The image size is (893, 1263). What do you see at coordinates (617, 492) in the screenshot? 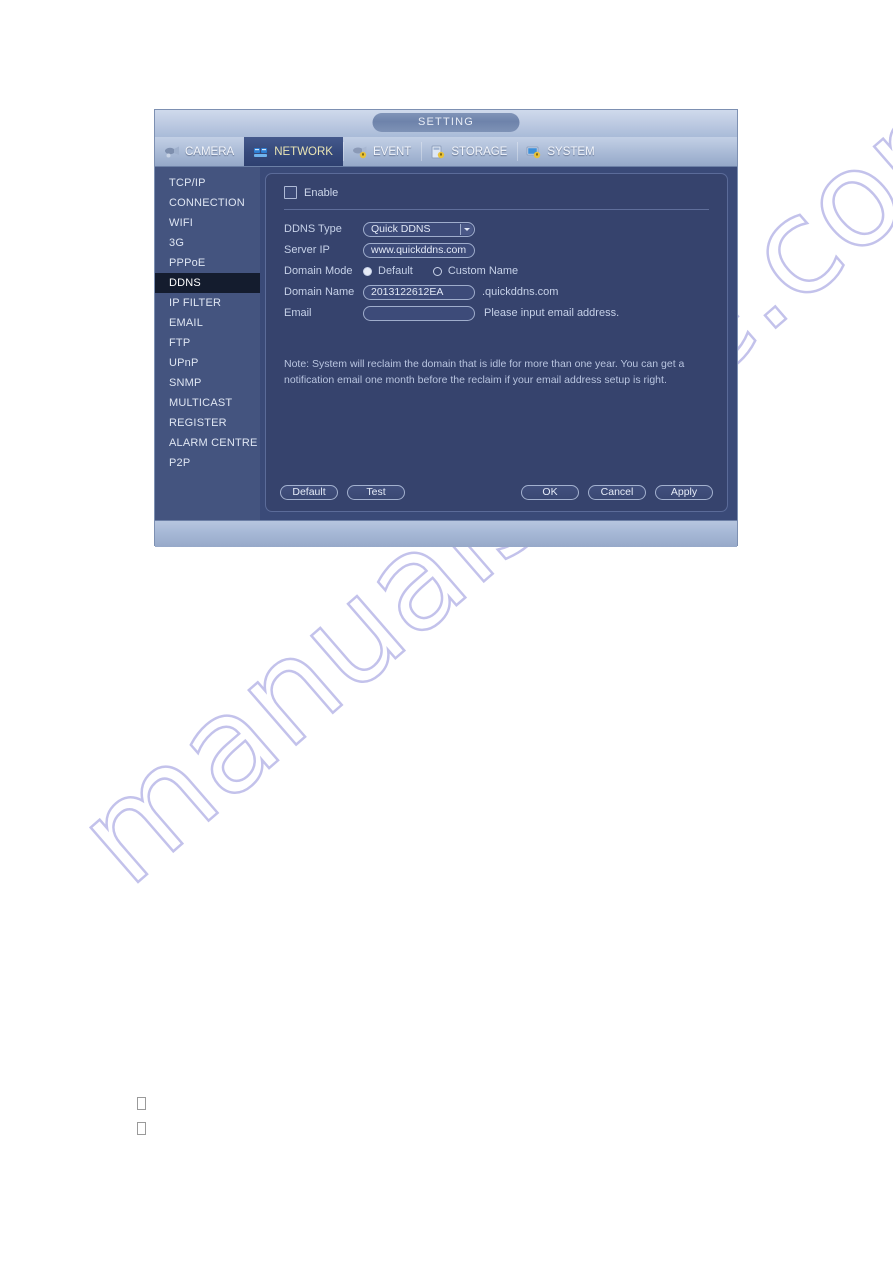
I see `cancel-button: Cancel` at bounding box center [617, 492].